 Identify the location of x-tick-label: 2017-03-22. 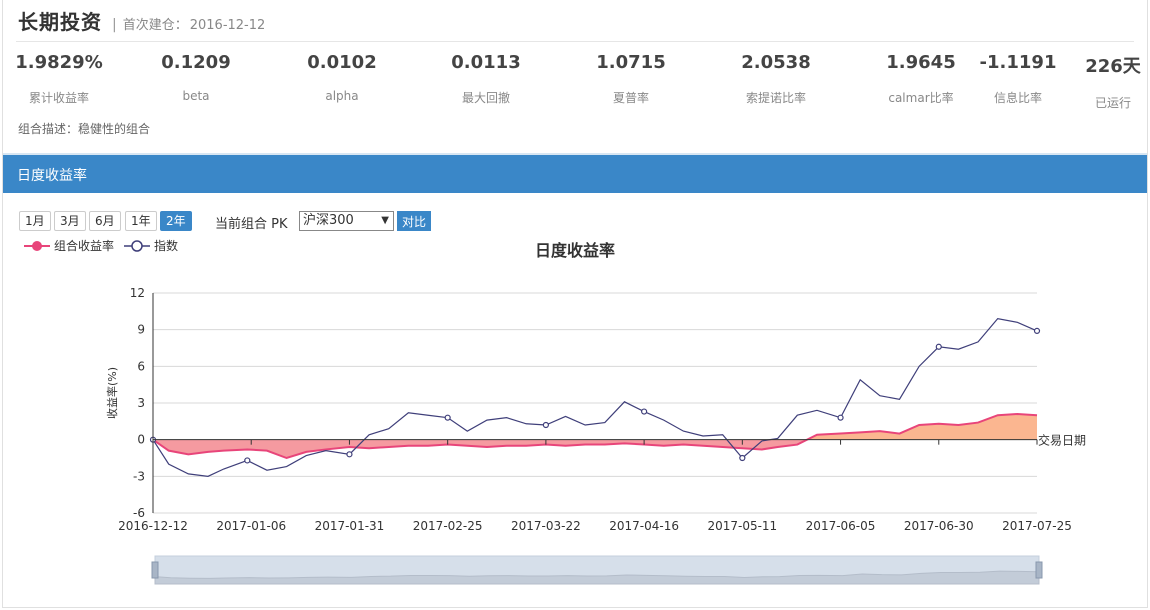
(546, 526).